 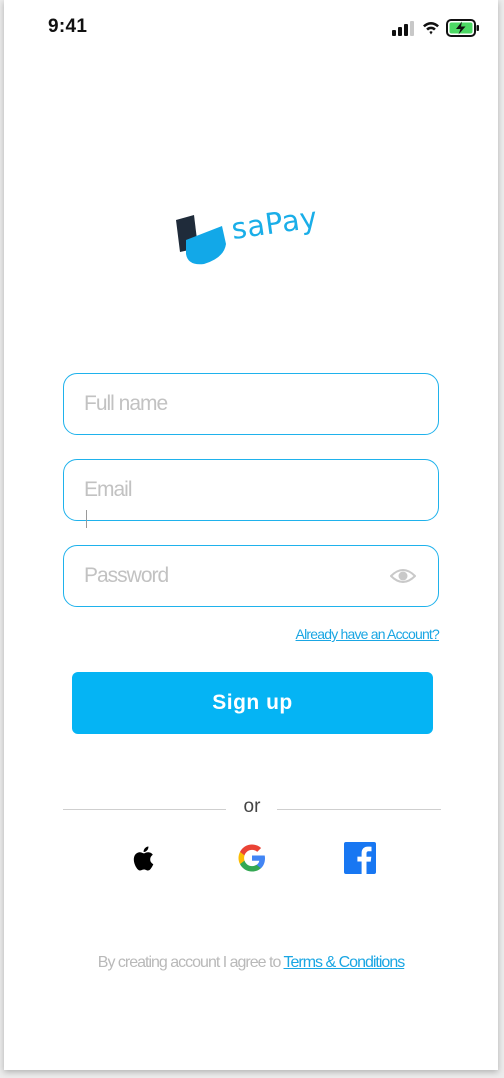 I want to click on status-time: 9:41, so click(x=68, y=26).